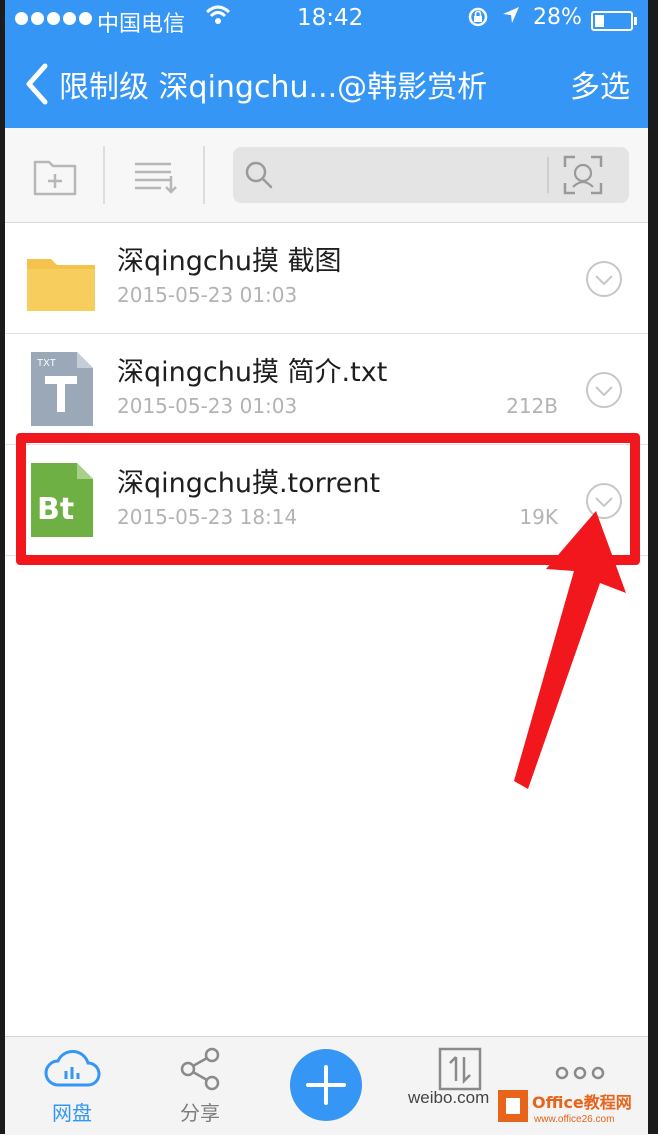 This screenshot has width=658, height=1135. What do you see at coordinates (157, 176) in the screenshot?
I see `sort-icon` at bounding box center [157, 176].